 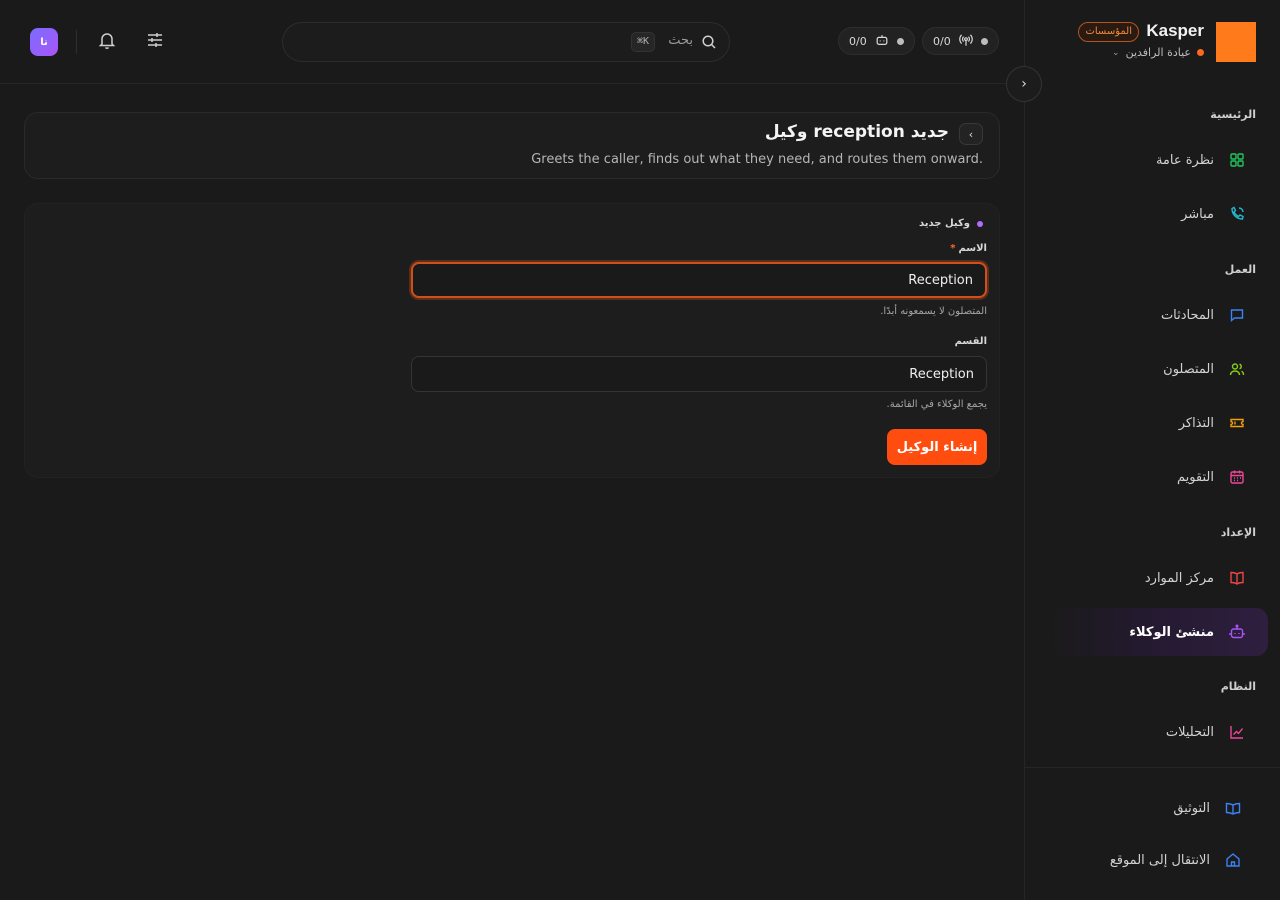 I want to click on lines-status-pill: 0/0, so click(x=960, y=41).